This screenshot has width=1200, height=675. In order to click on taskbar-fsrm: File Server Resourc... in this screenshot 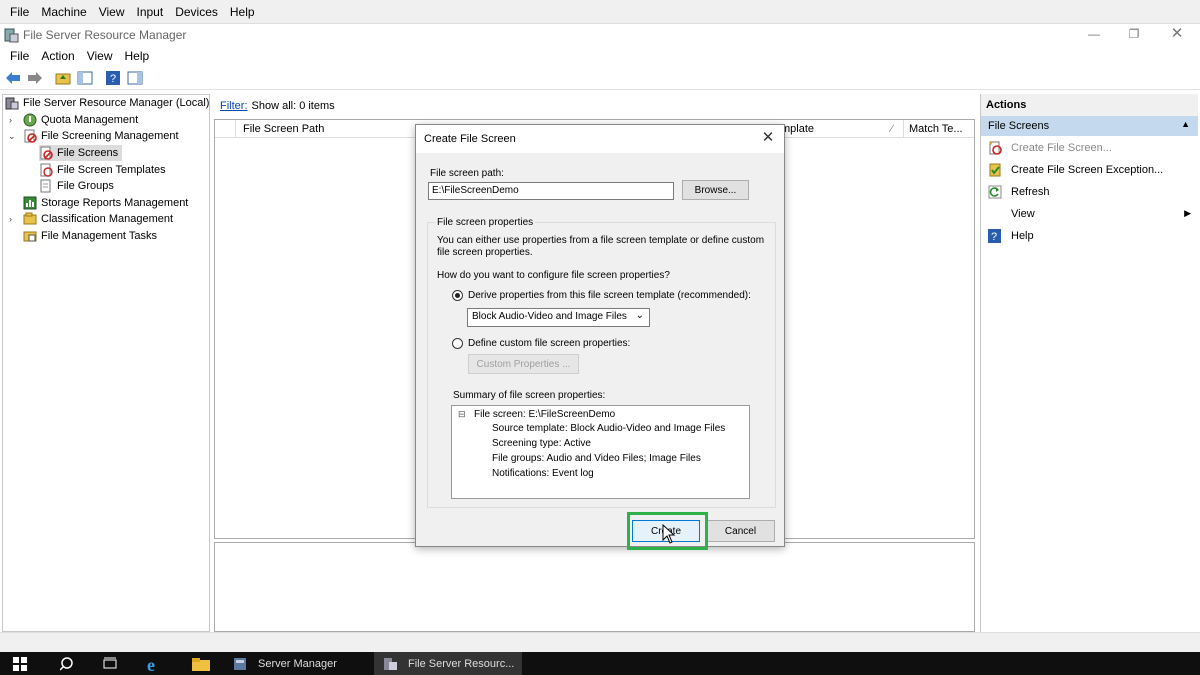, I will do `click(448, 663)`.